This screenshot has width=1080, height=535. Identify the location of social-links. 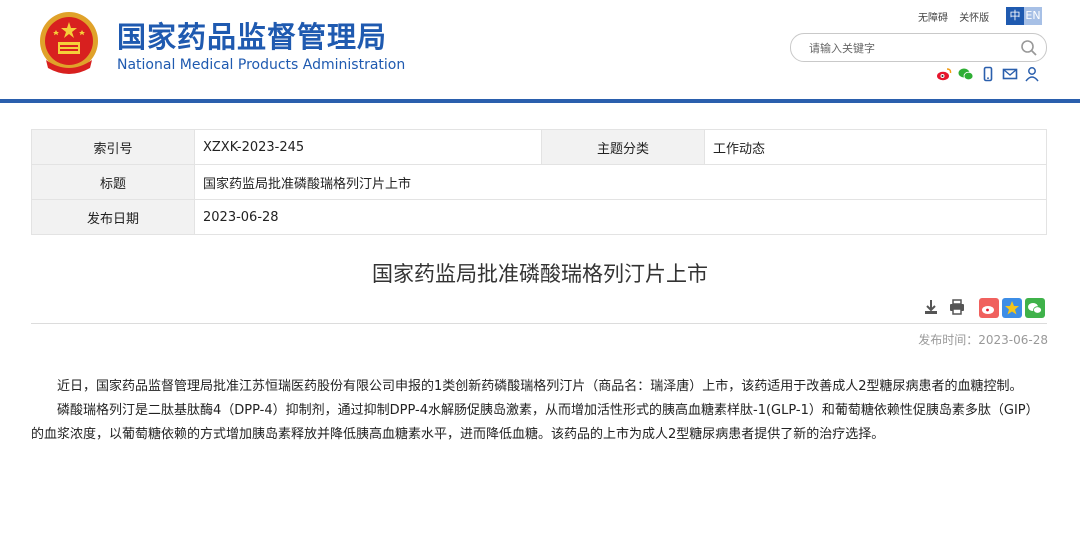
(988, 74).